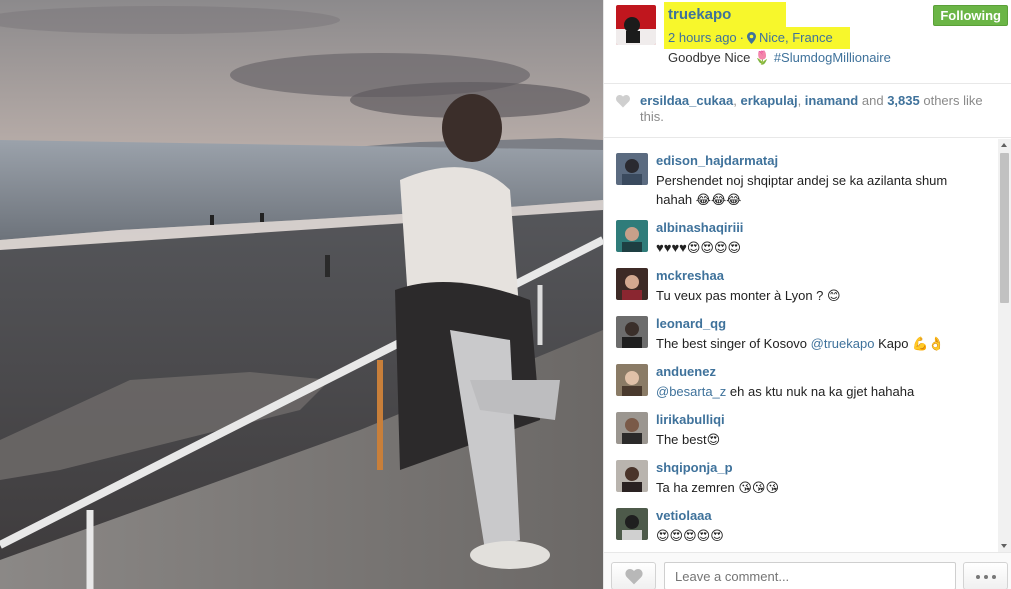 The height and width of the screenshot is (589, 1011). Describe the element at coordinates (686, 100) in the screenshot. I see `liker-link: ersildaa_cukaa` at that location.